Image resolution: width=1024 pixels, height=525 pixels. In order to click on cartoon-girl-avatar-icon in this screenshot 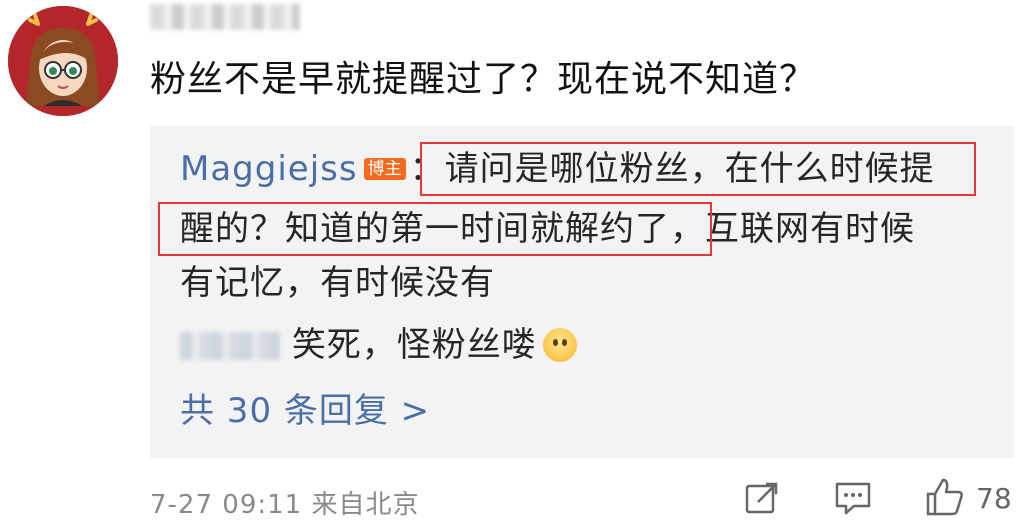, I will do `click(63, 61)`.